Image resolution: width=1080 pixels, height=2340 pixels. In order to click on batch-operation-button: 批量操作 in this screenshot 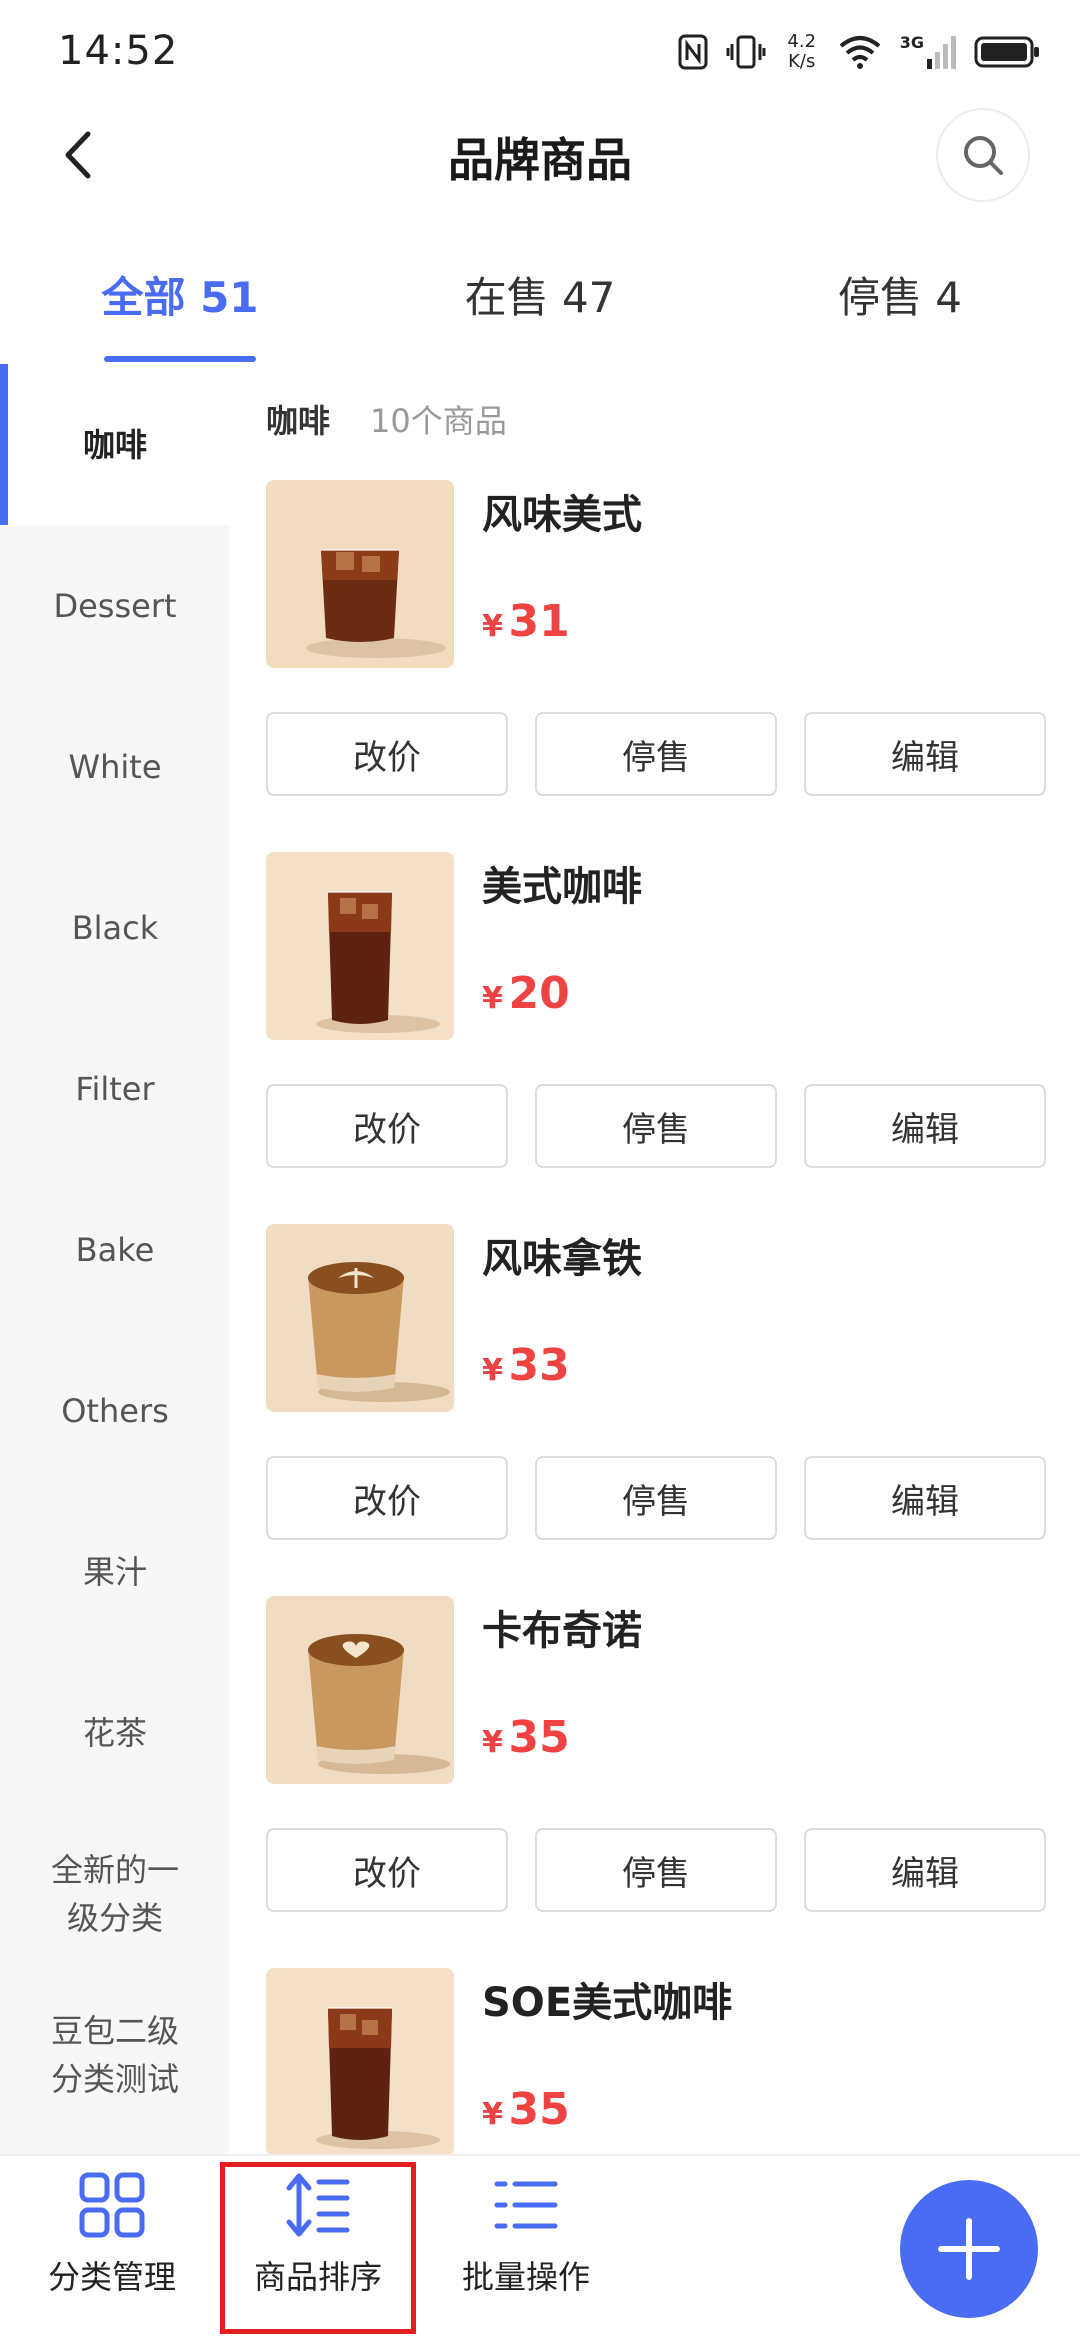, I will do `click(526, 2235)`.